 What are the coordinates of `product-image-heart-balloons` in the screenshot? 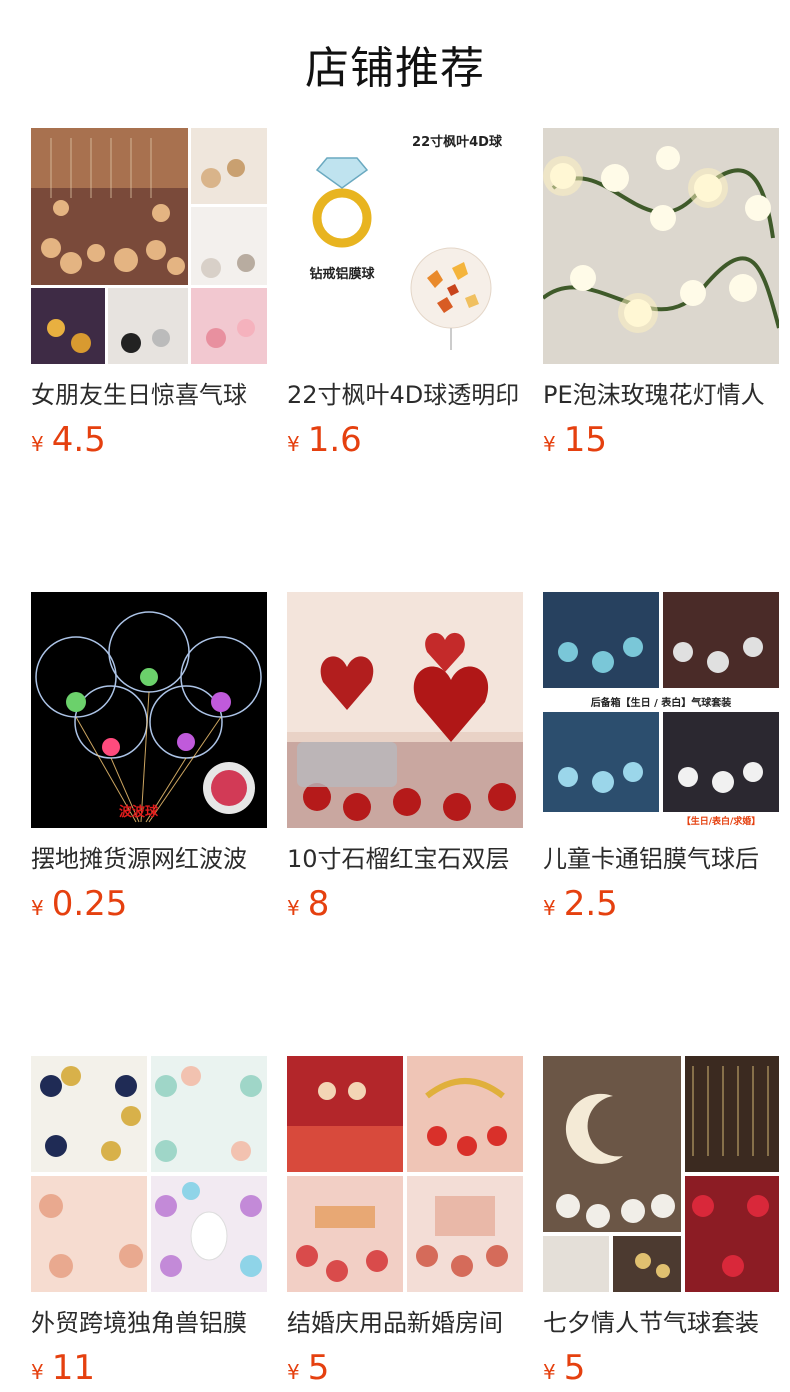 It's located at (405, 710).